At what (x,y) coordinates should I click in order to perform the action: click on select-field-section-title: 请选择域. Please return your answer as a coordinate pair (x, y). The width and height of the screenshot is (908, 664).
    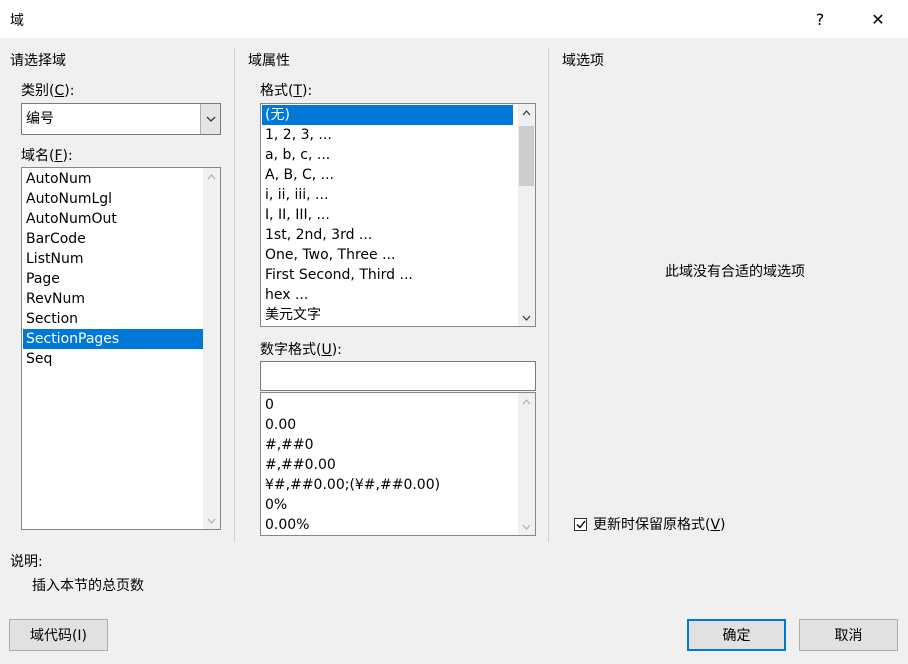
    Looking at the image, I should click on (38, 61).